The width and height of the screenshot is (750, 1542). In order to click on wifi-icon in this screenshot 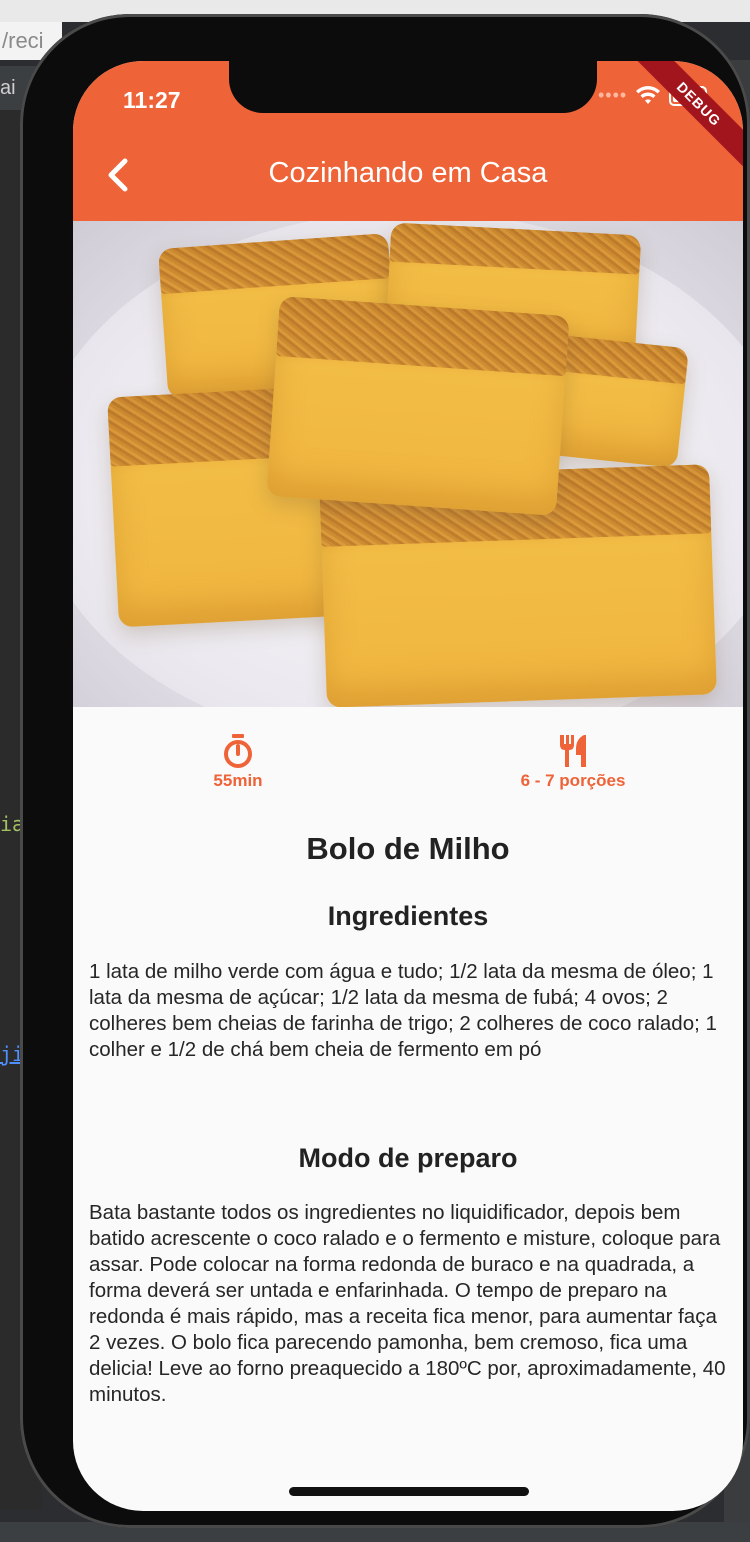, I will do `click(648, 94)`.